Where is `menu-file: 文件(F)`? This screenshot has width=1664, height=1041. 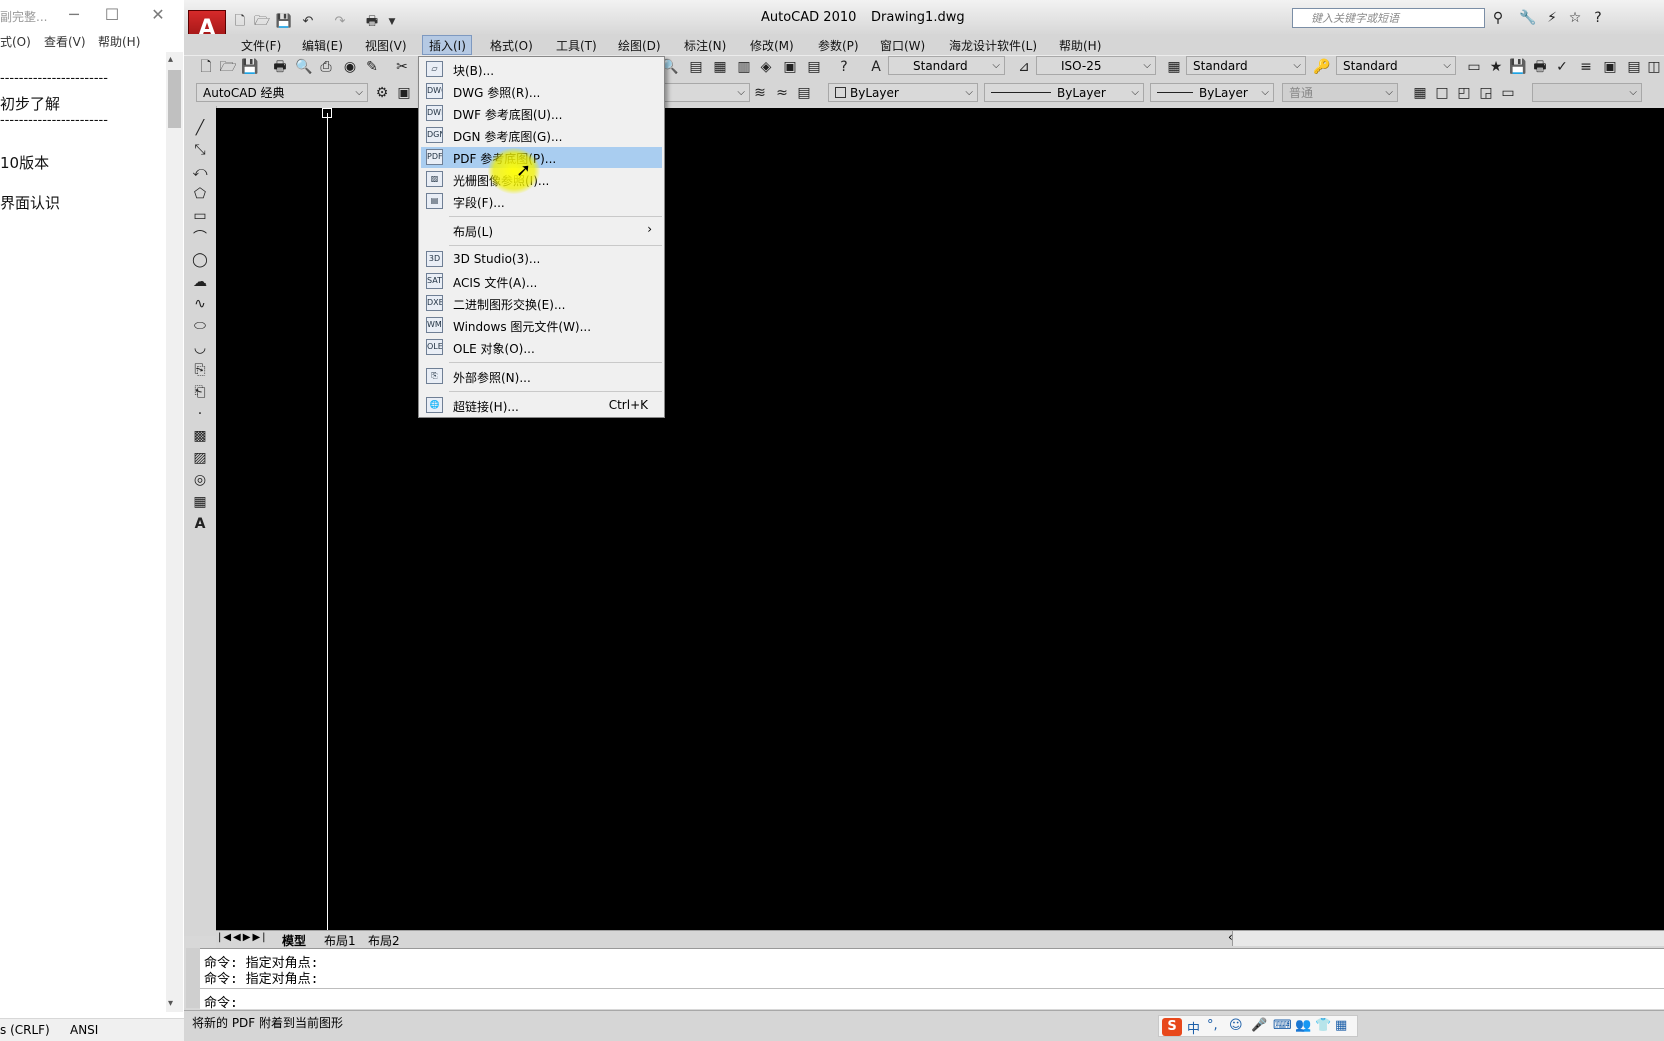
menu-file: 文件(F) is located at coordinates (261, 45).